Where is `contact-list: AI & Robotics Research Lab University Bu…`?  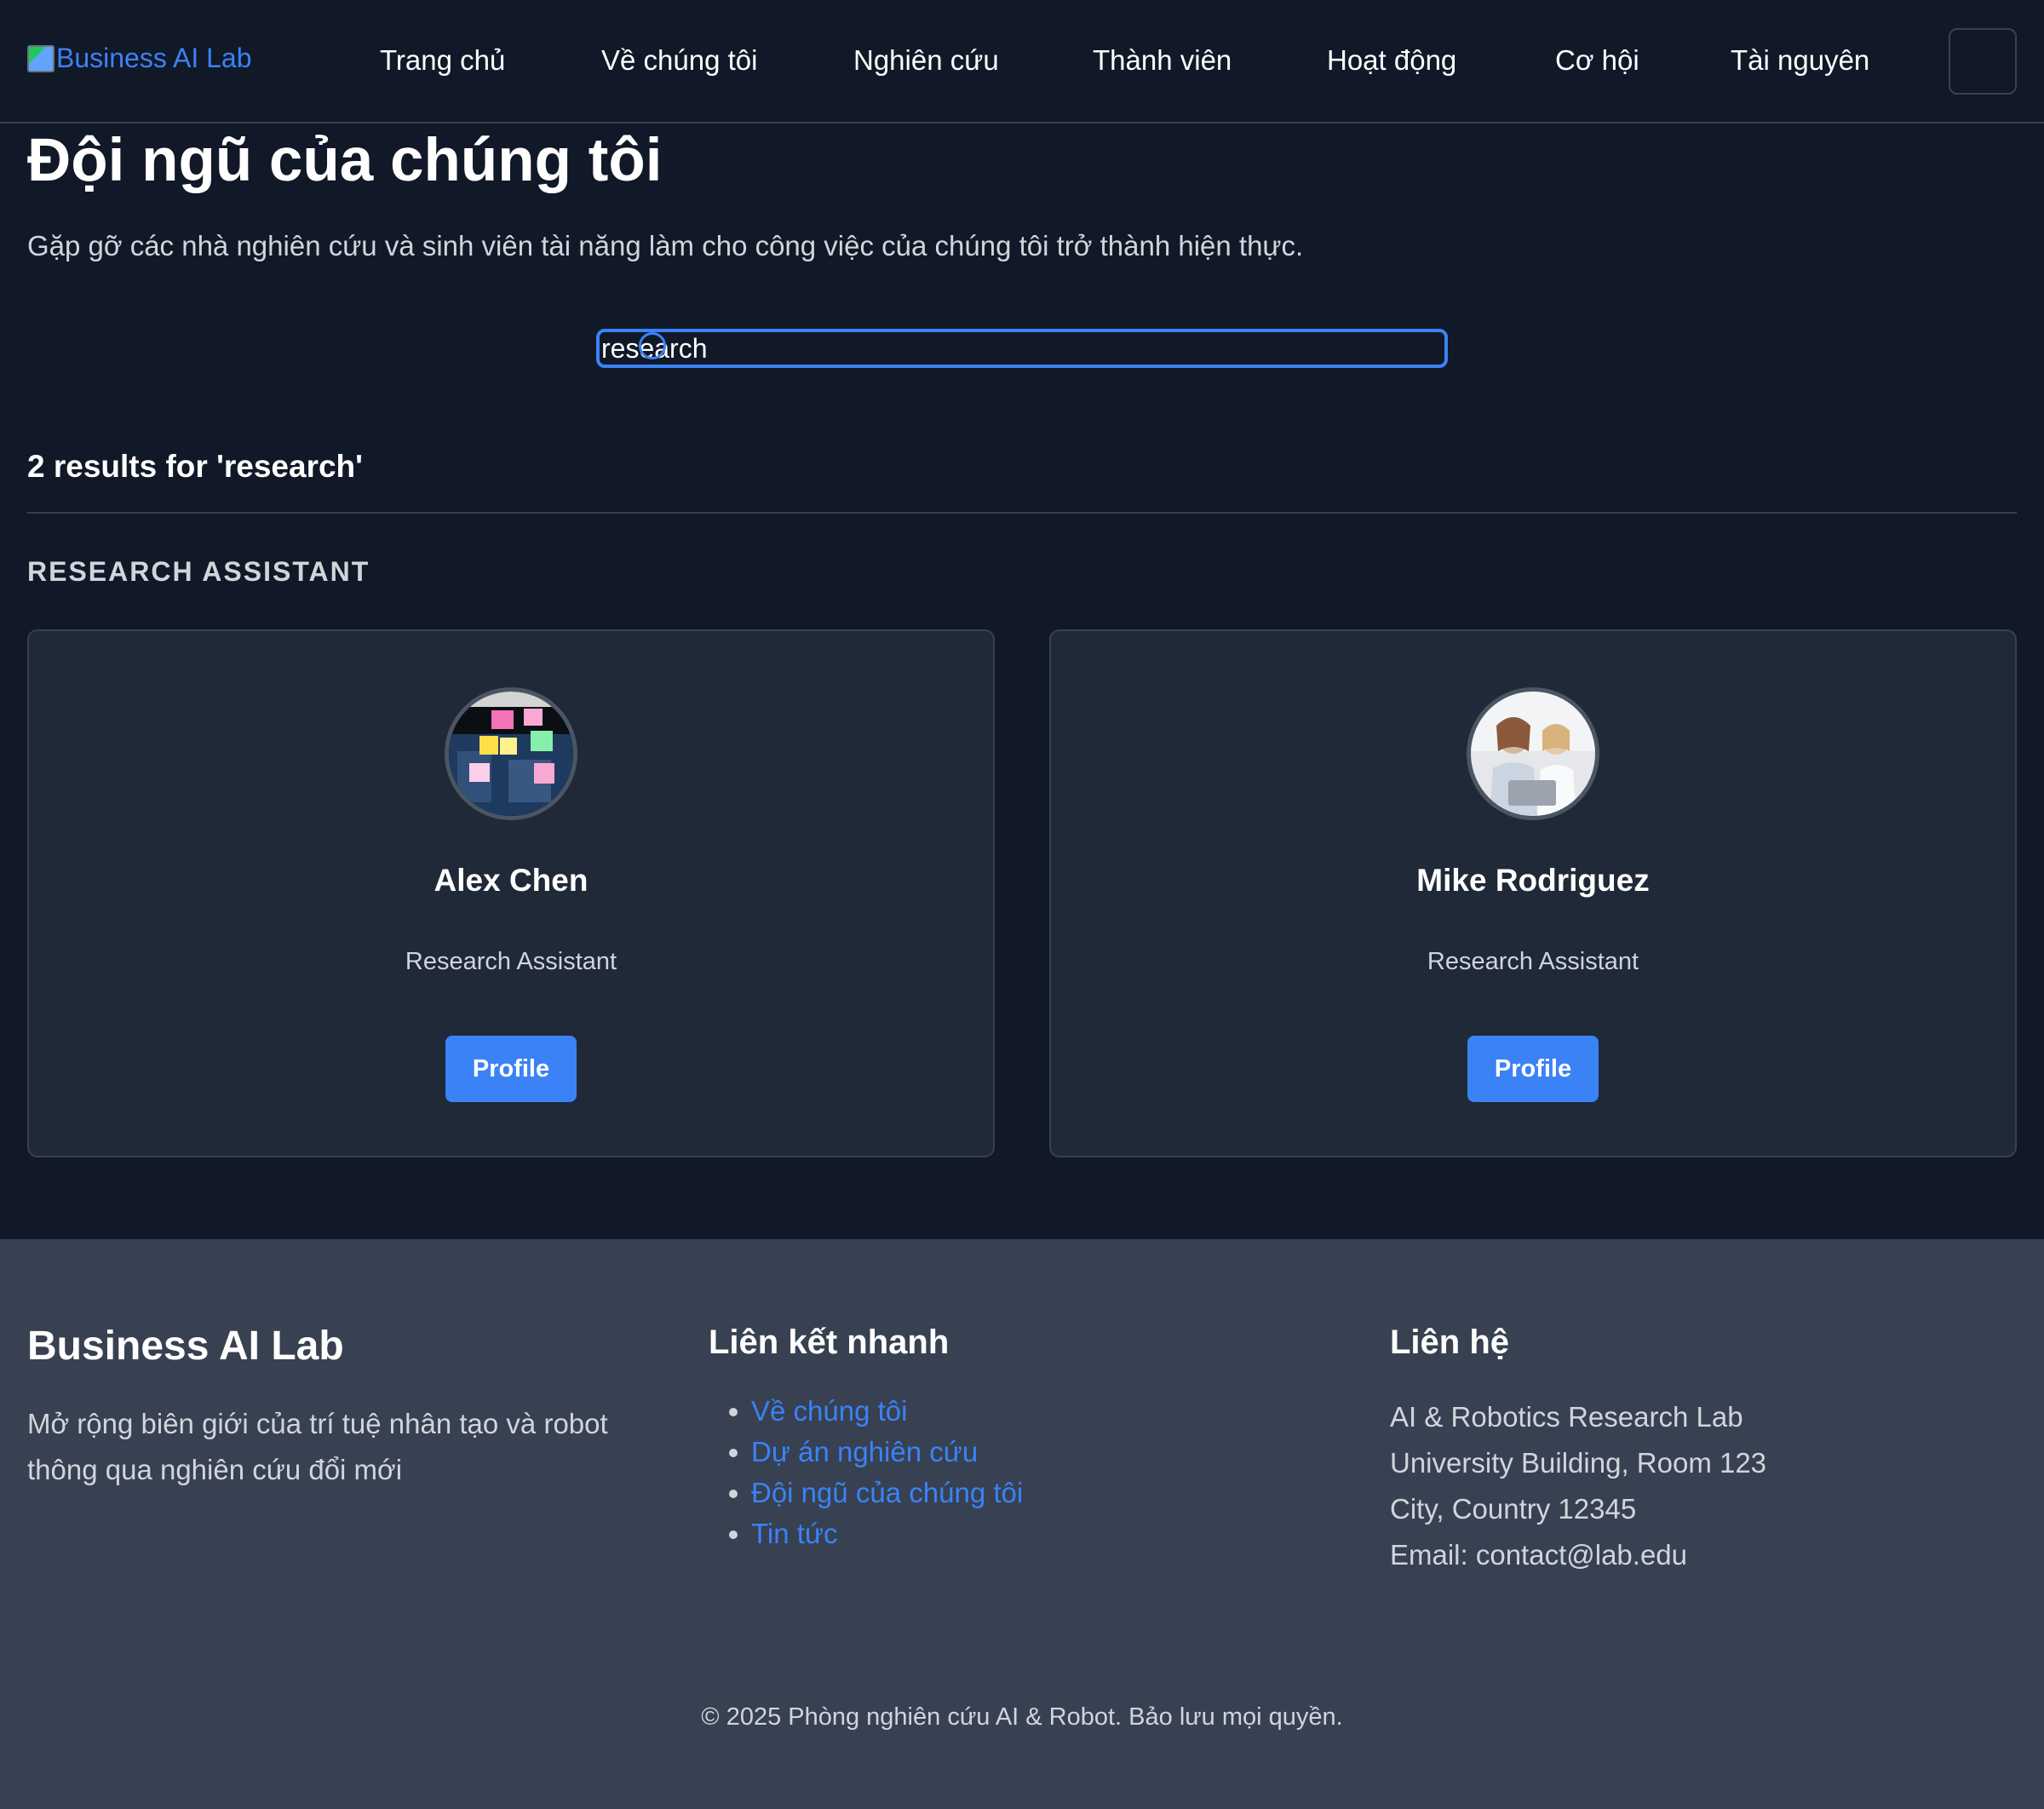 contact-list: AI & Robotics Research Lab University Bu… is located at coordinates (1578, 1486).